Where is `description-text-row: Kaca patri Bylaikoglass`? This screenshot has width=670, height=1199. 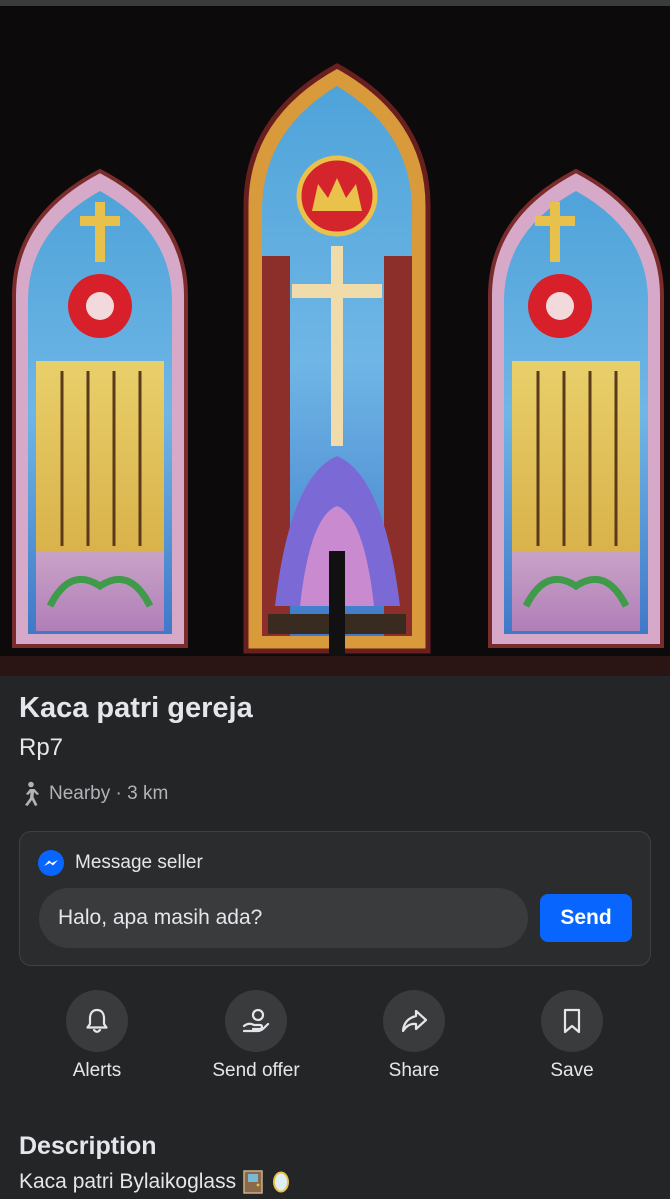 description-text-row: Kaca patri Bylaikoglass is located at coordinates (155, 1182).